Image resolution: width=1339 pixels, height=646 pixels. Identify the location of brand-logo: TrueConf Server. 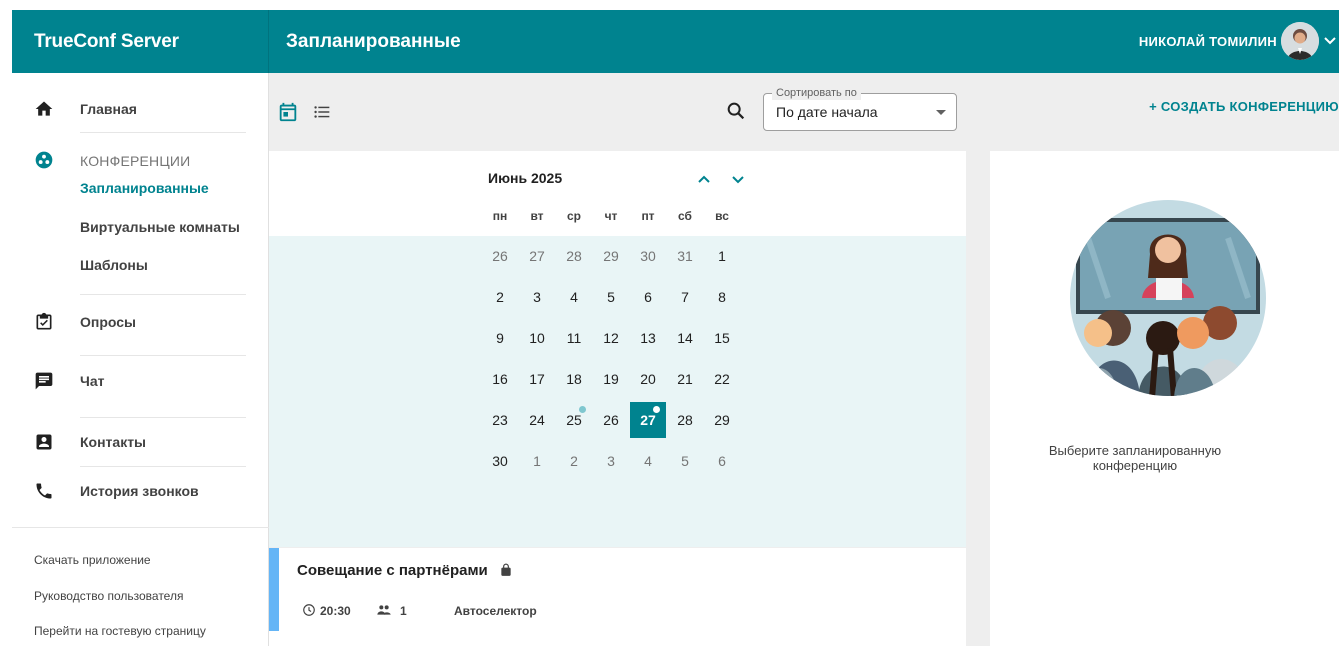
(140, 41).